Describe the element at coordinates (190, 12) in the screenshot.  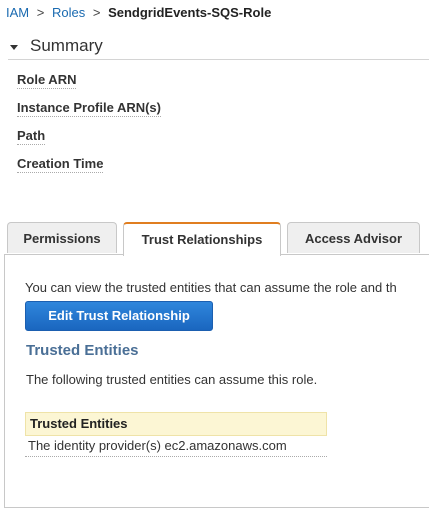
I see `breadcrumb-current: SendgridEvents-SQS-Role` at that location.